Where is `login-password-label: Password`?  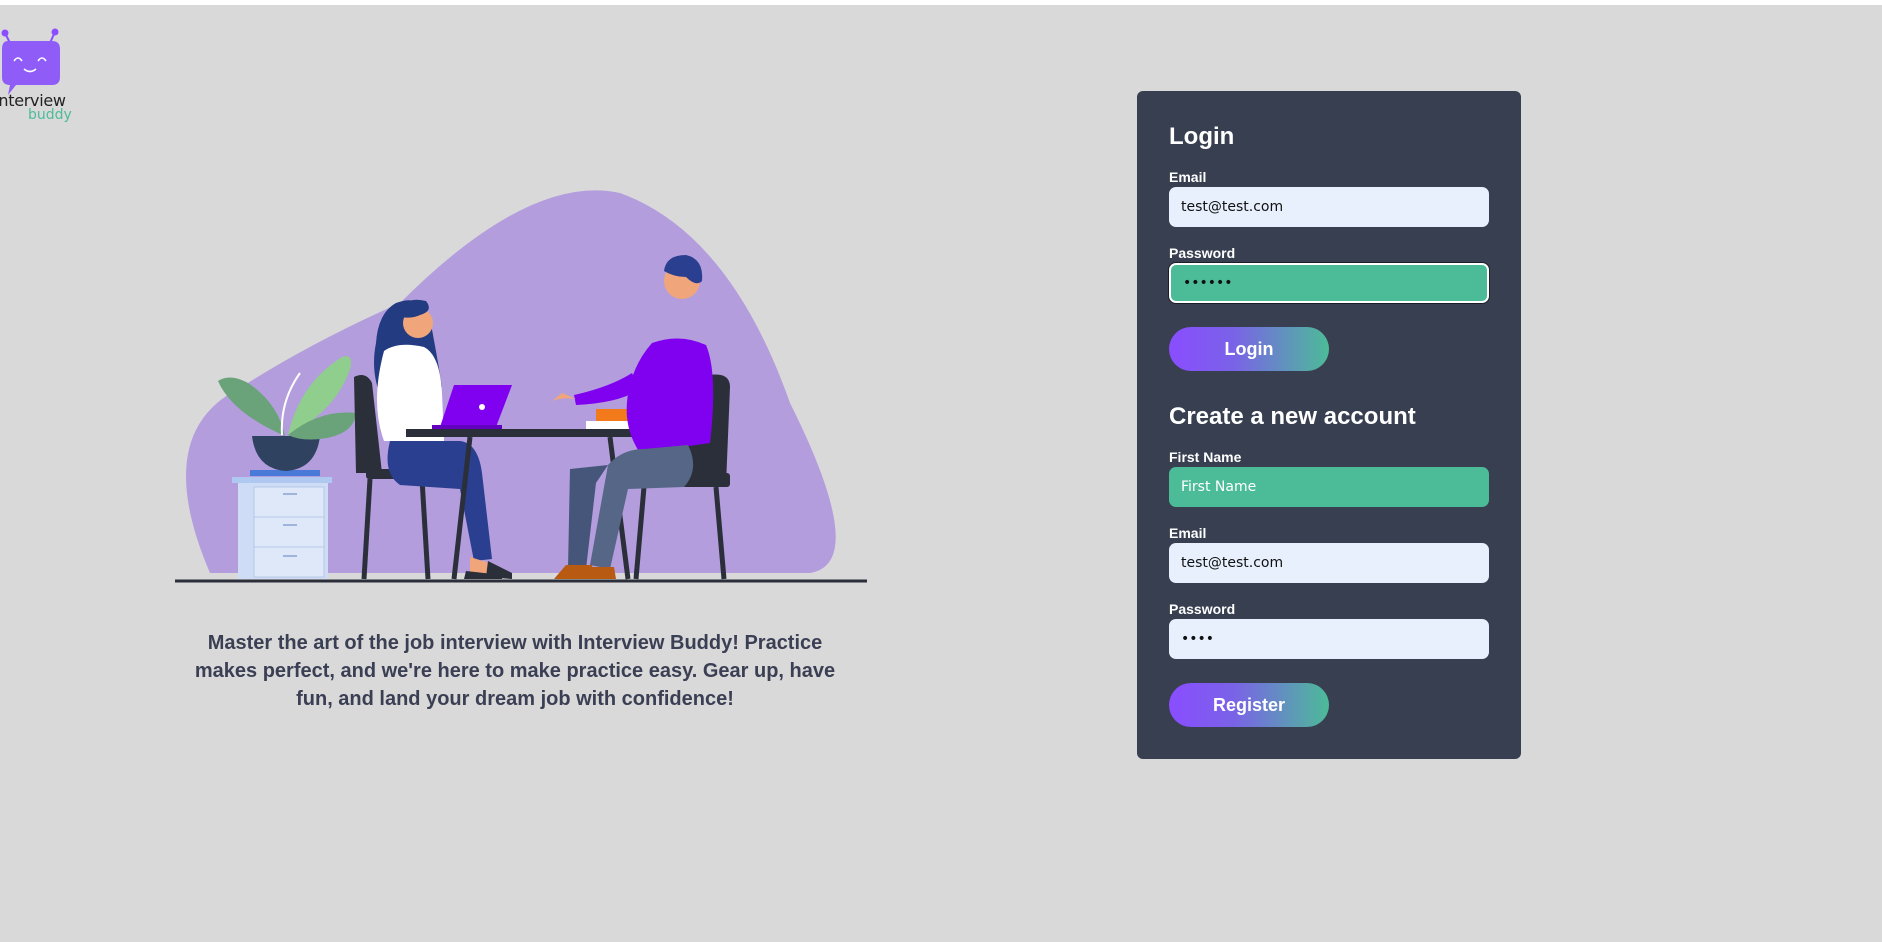 login-password-label: Password is located at coordinates (1202, 253).